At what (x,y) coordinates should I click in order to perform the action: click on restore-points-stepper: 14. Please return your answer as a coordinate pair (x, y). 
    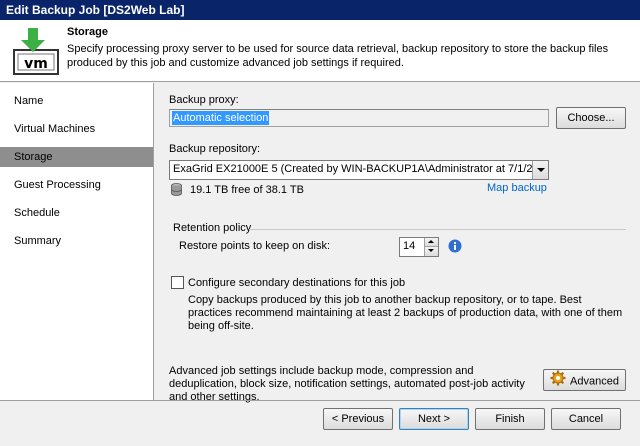
    Looking at the image, I should click on (419, 247).